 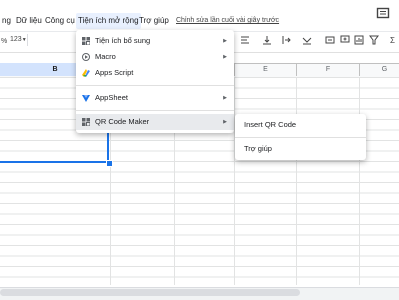 I want to click on toolbar-divider, so click(x=27, y=40).